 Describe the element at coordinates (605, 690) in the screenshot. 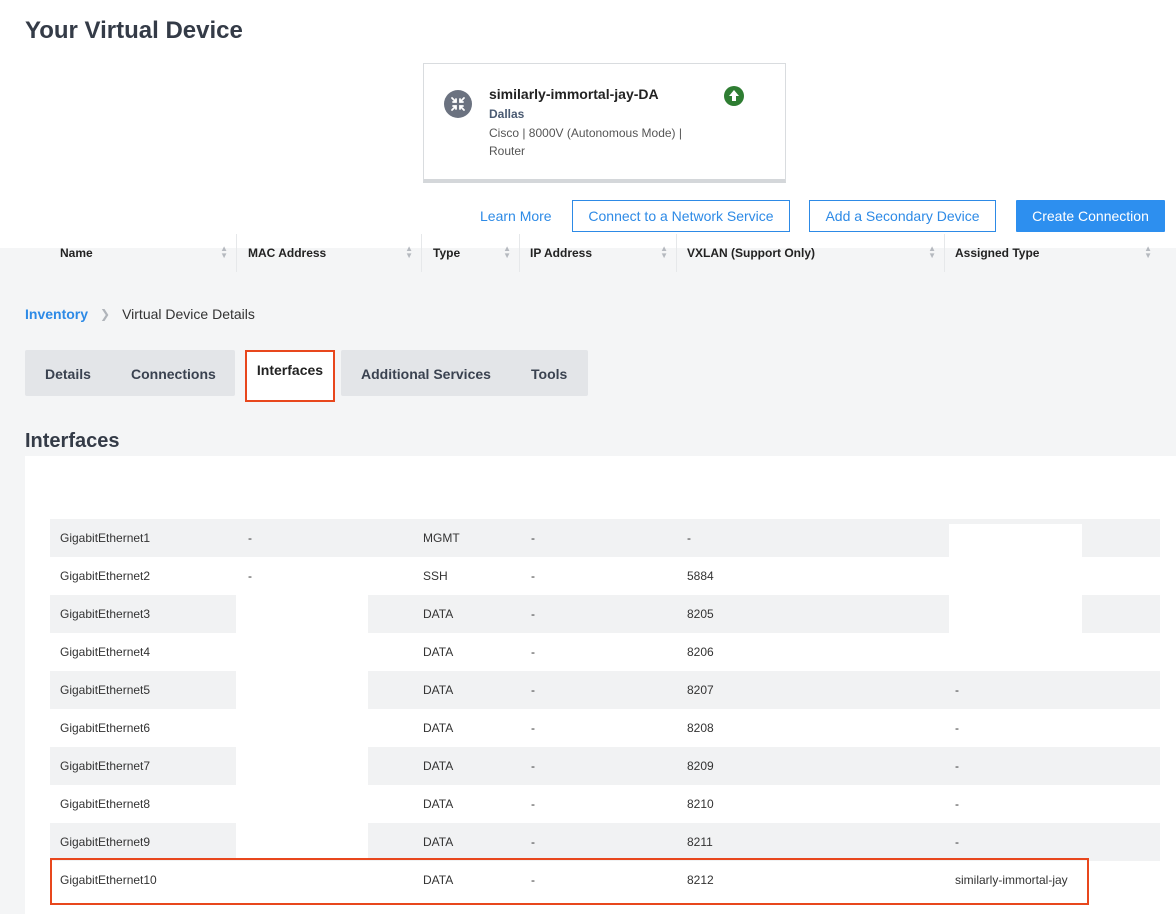

I see `table-row: GigabitEthernet5 DATA - 8207 -` at that location.